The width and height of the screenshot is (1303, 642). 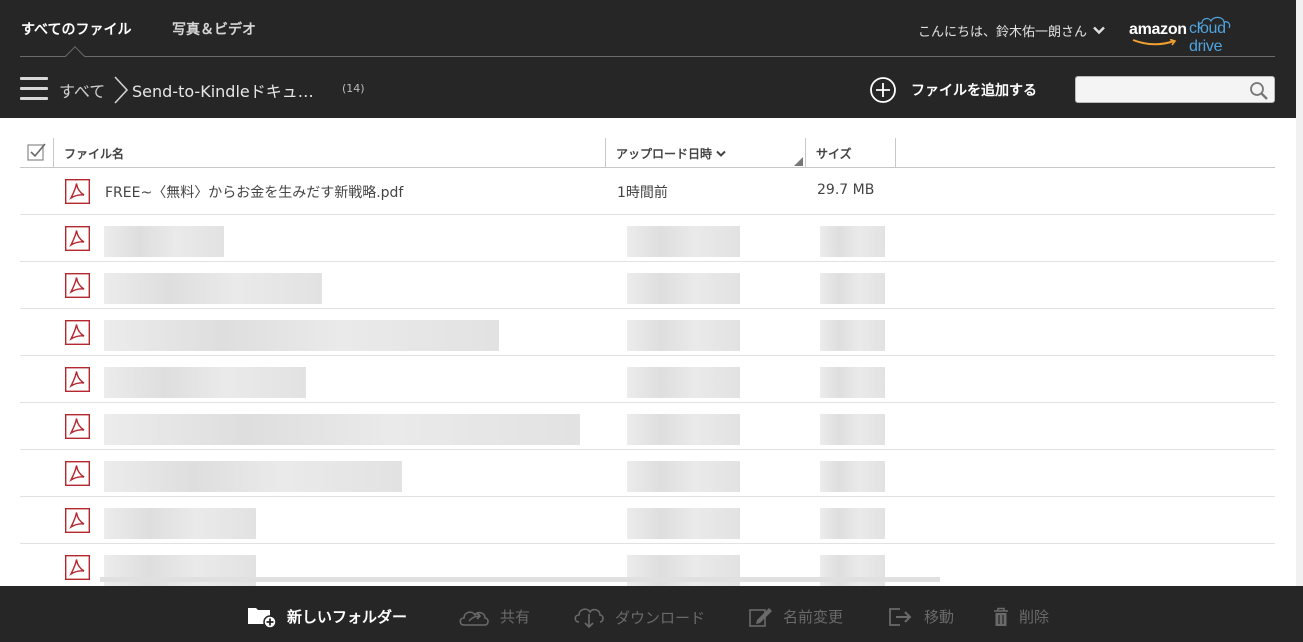 What do you see at coordinates (34, 89) in the screenshot?
I see `hamburger-menu-icon` at bounding box center [34, 89].